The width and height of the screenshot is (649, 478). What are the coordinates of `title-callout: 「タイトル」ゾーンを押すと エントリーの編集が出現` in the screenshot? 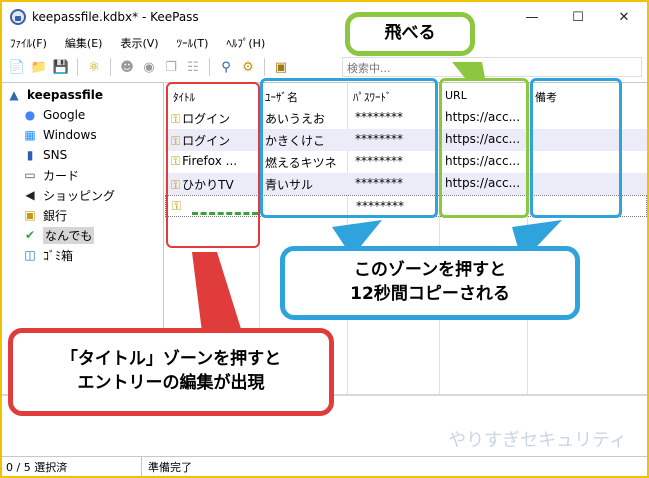 It's located at (171, 372).